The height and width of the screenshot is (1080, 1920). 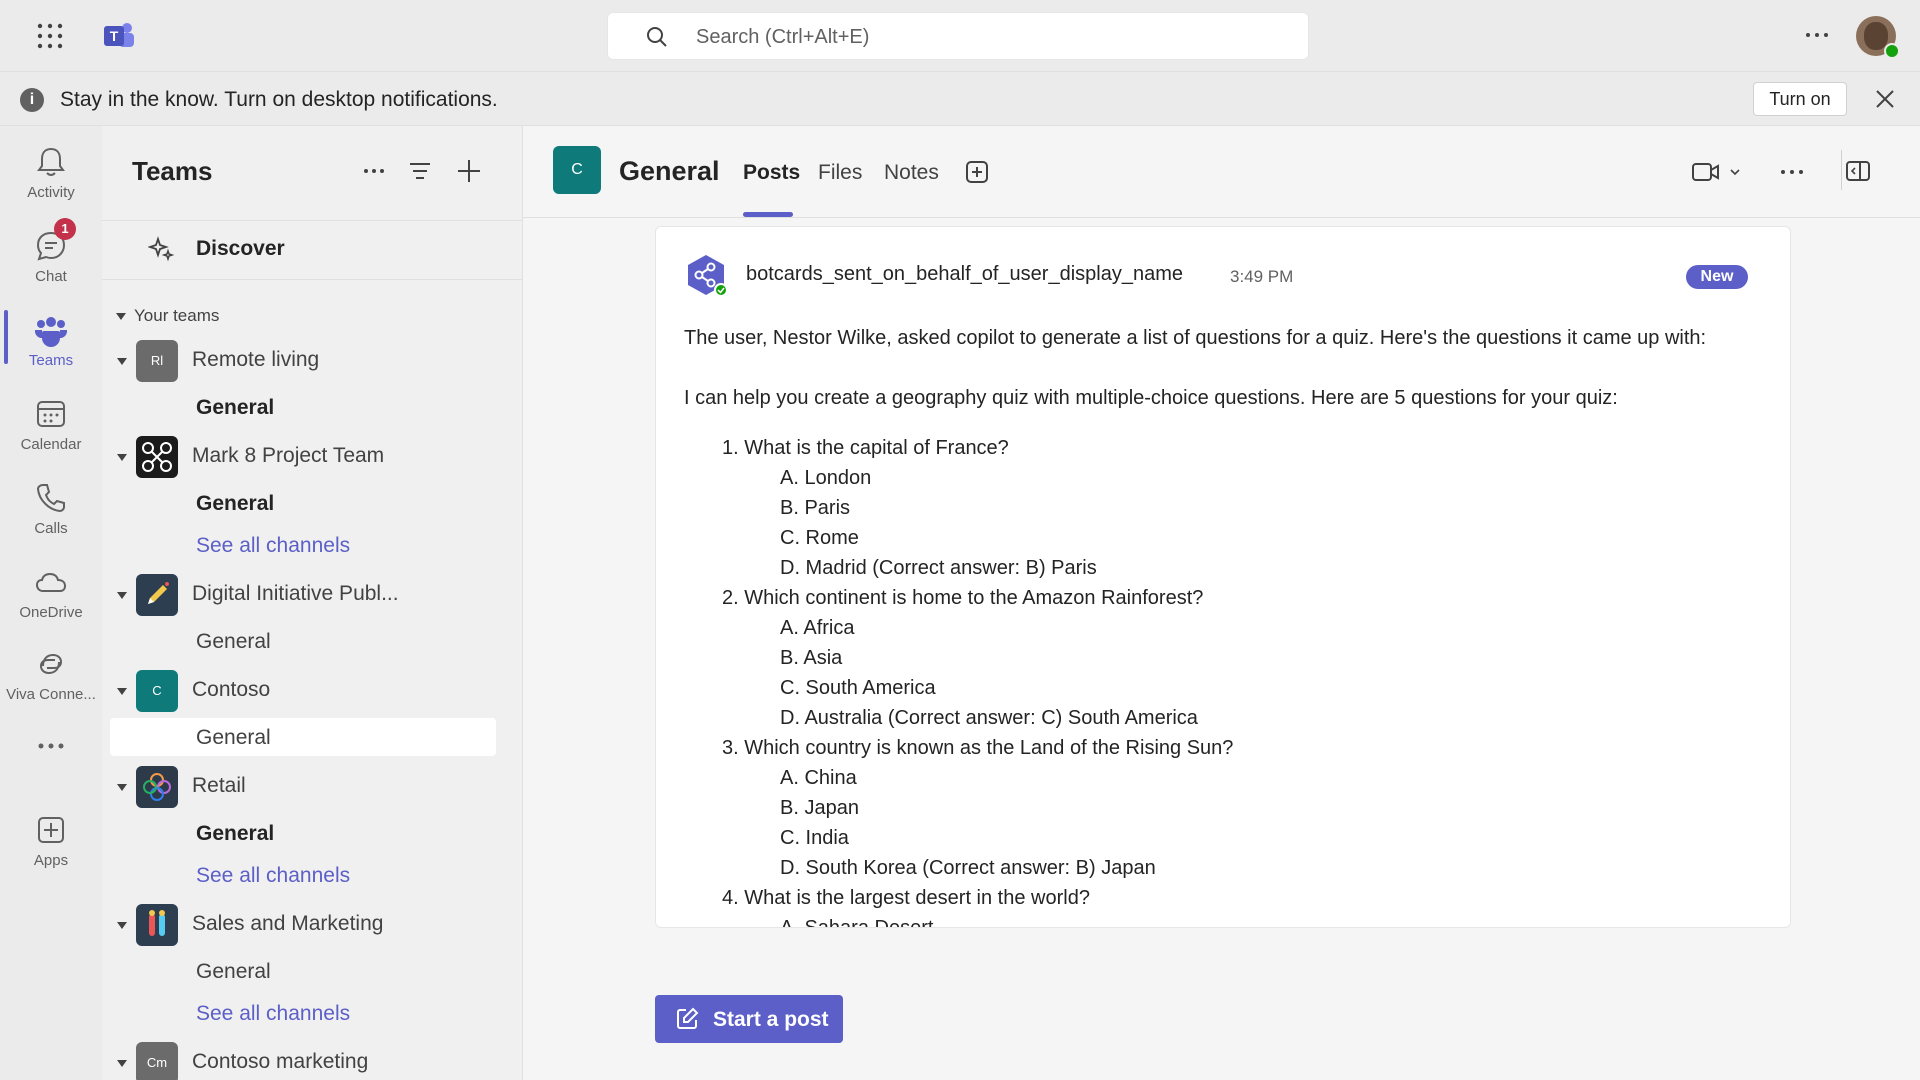 I want to click on rail-item-teams: Teams, so click(x=51, y=340).